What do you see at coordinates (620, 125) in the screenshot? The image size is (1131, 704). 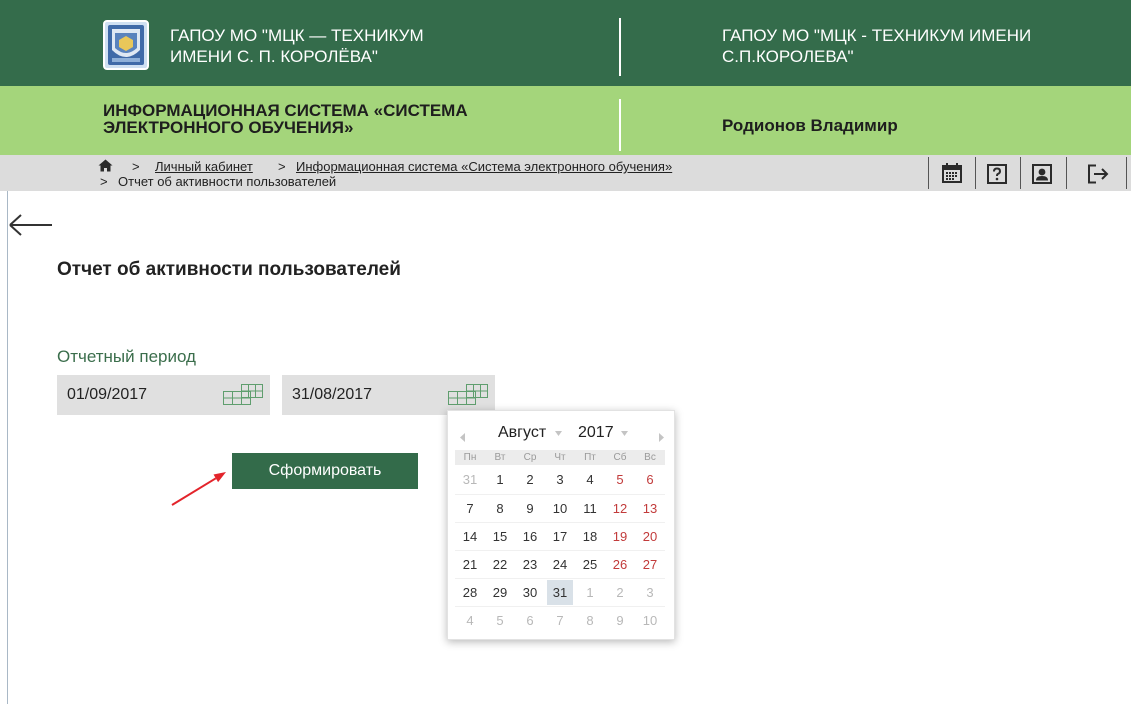 I see `system-bar-divider` at bounding box center [620, 125].